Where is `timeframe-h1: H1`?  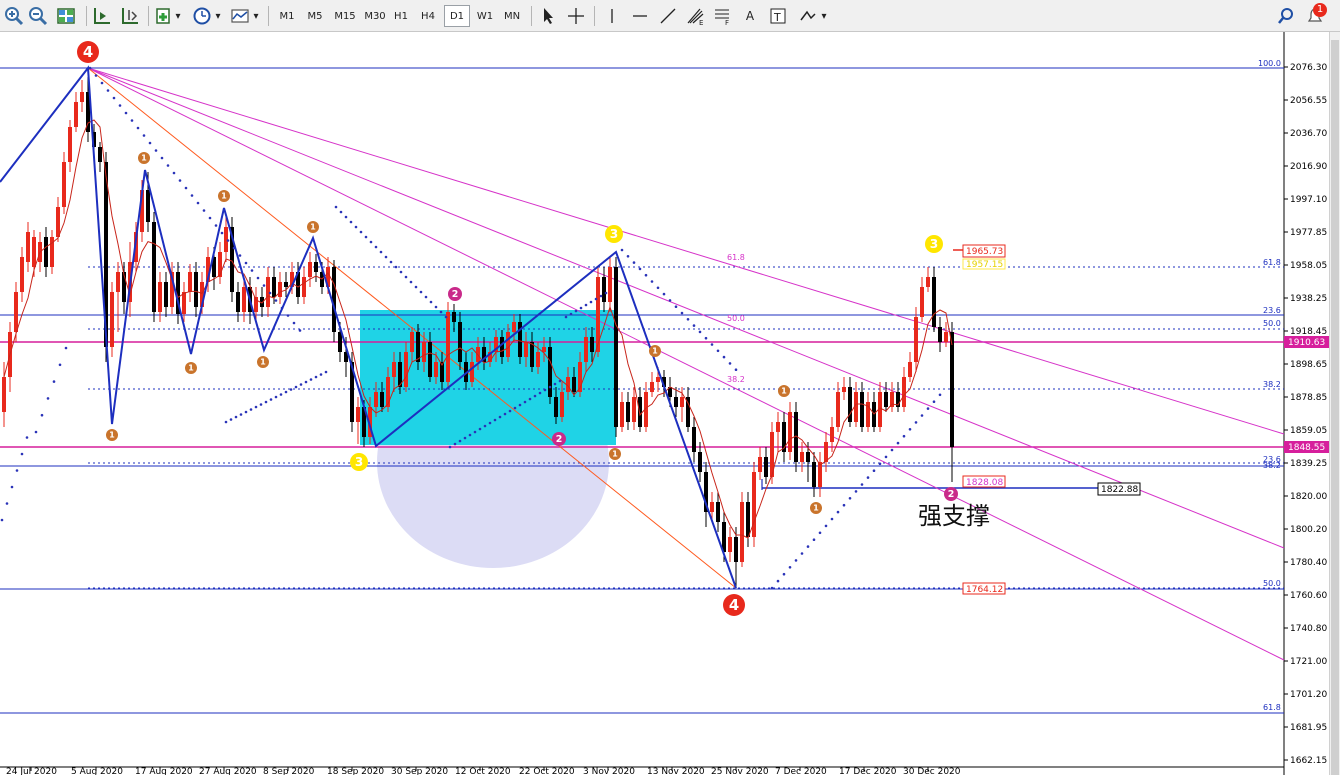 timeframe-h1: H1 is located at coordinates (401, 16).